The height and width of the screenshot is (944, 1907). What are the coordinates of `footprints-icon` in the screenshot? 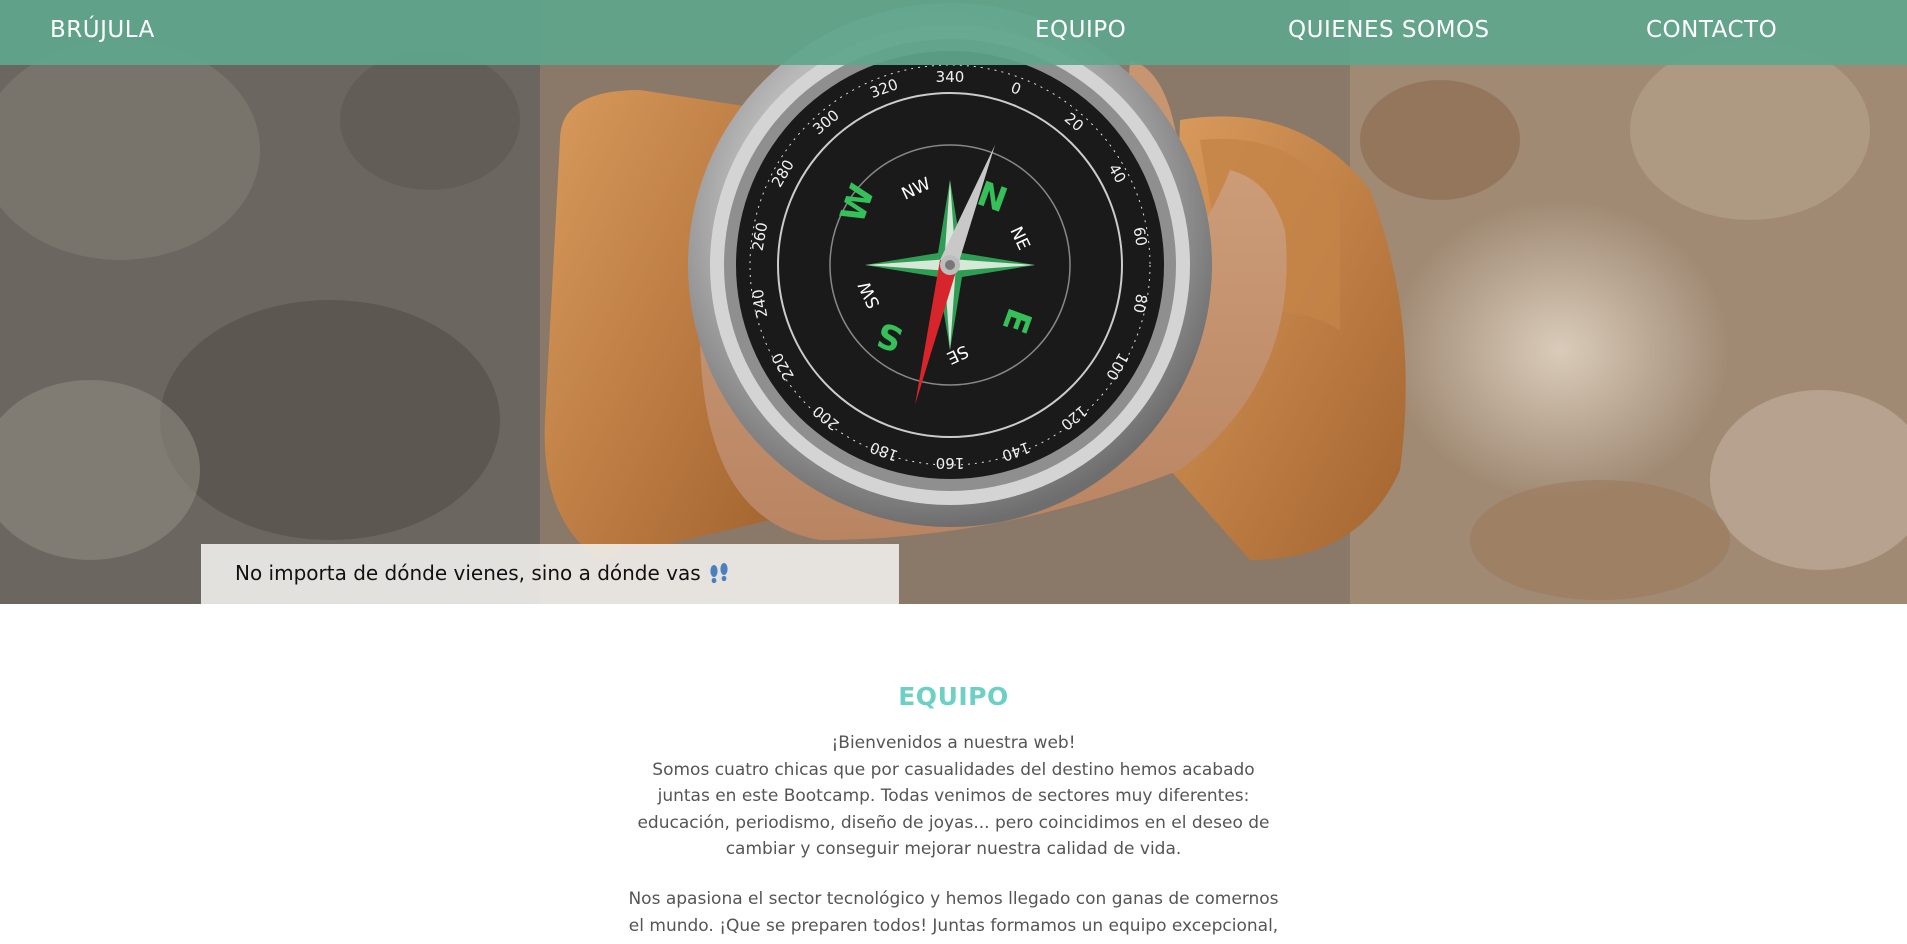 It's located at (719, 575).